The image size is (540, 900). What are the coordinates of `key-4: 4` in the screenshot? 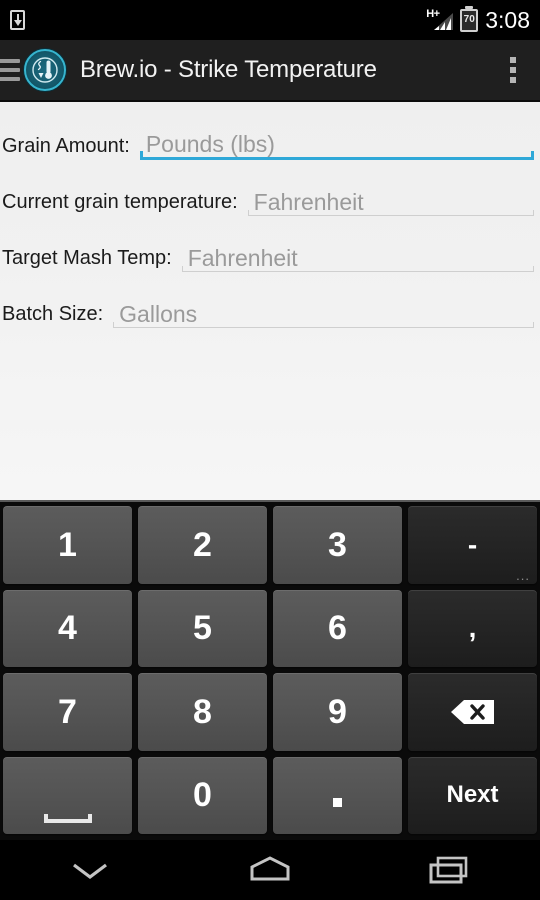 It's located at (67, 628).